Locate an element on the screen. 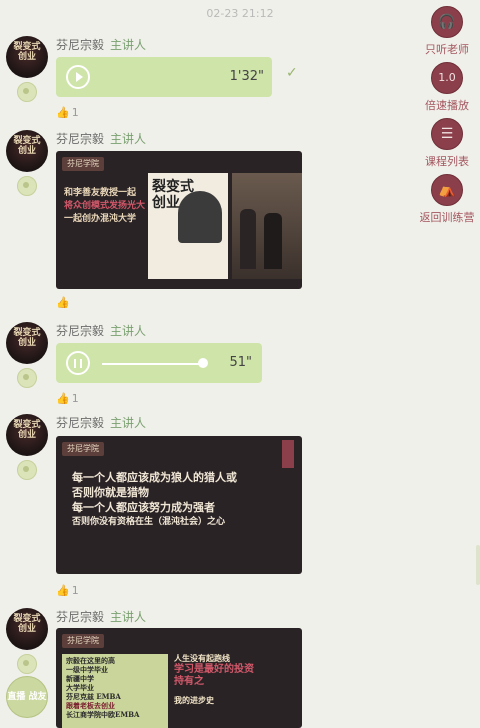 The height and width of the screenshot is (728, 480). like-row: 👍 is located at coordinates (63, 302).